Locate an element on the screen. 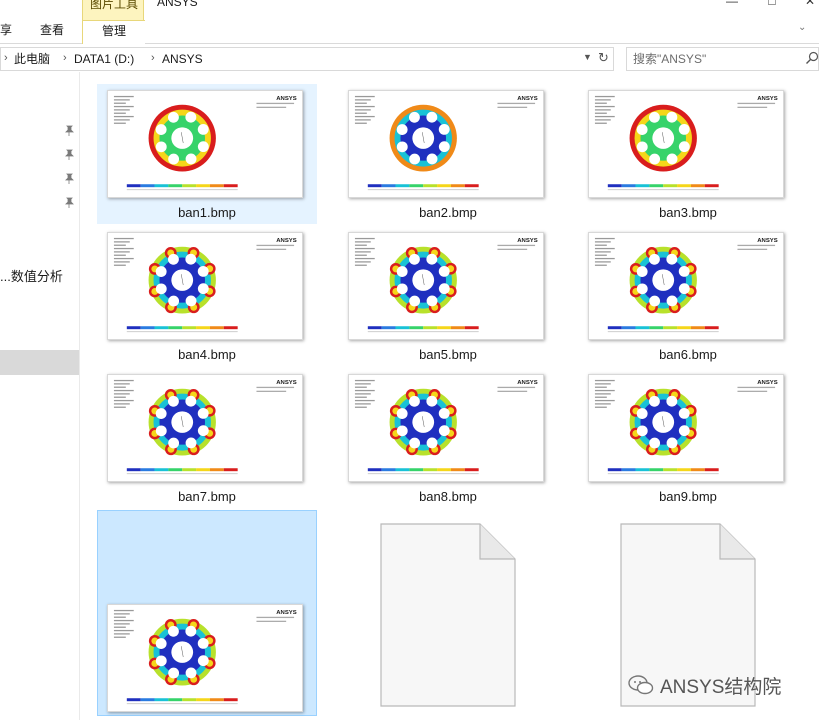 Image resolution: width=819 pixels, height=720 pixels. file-tile: ANSYS ban7.bmp is located at coordinates (207, 438).